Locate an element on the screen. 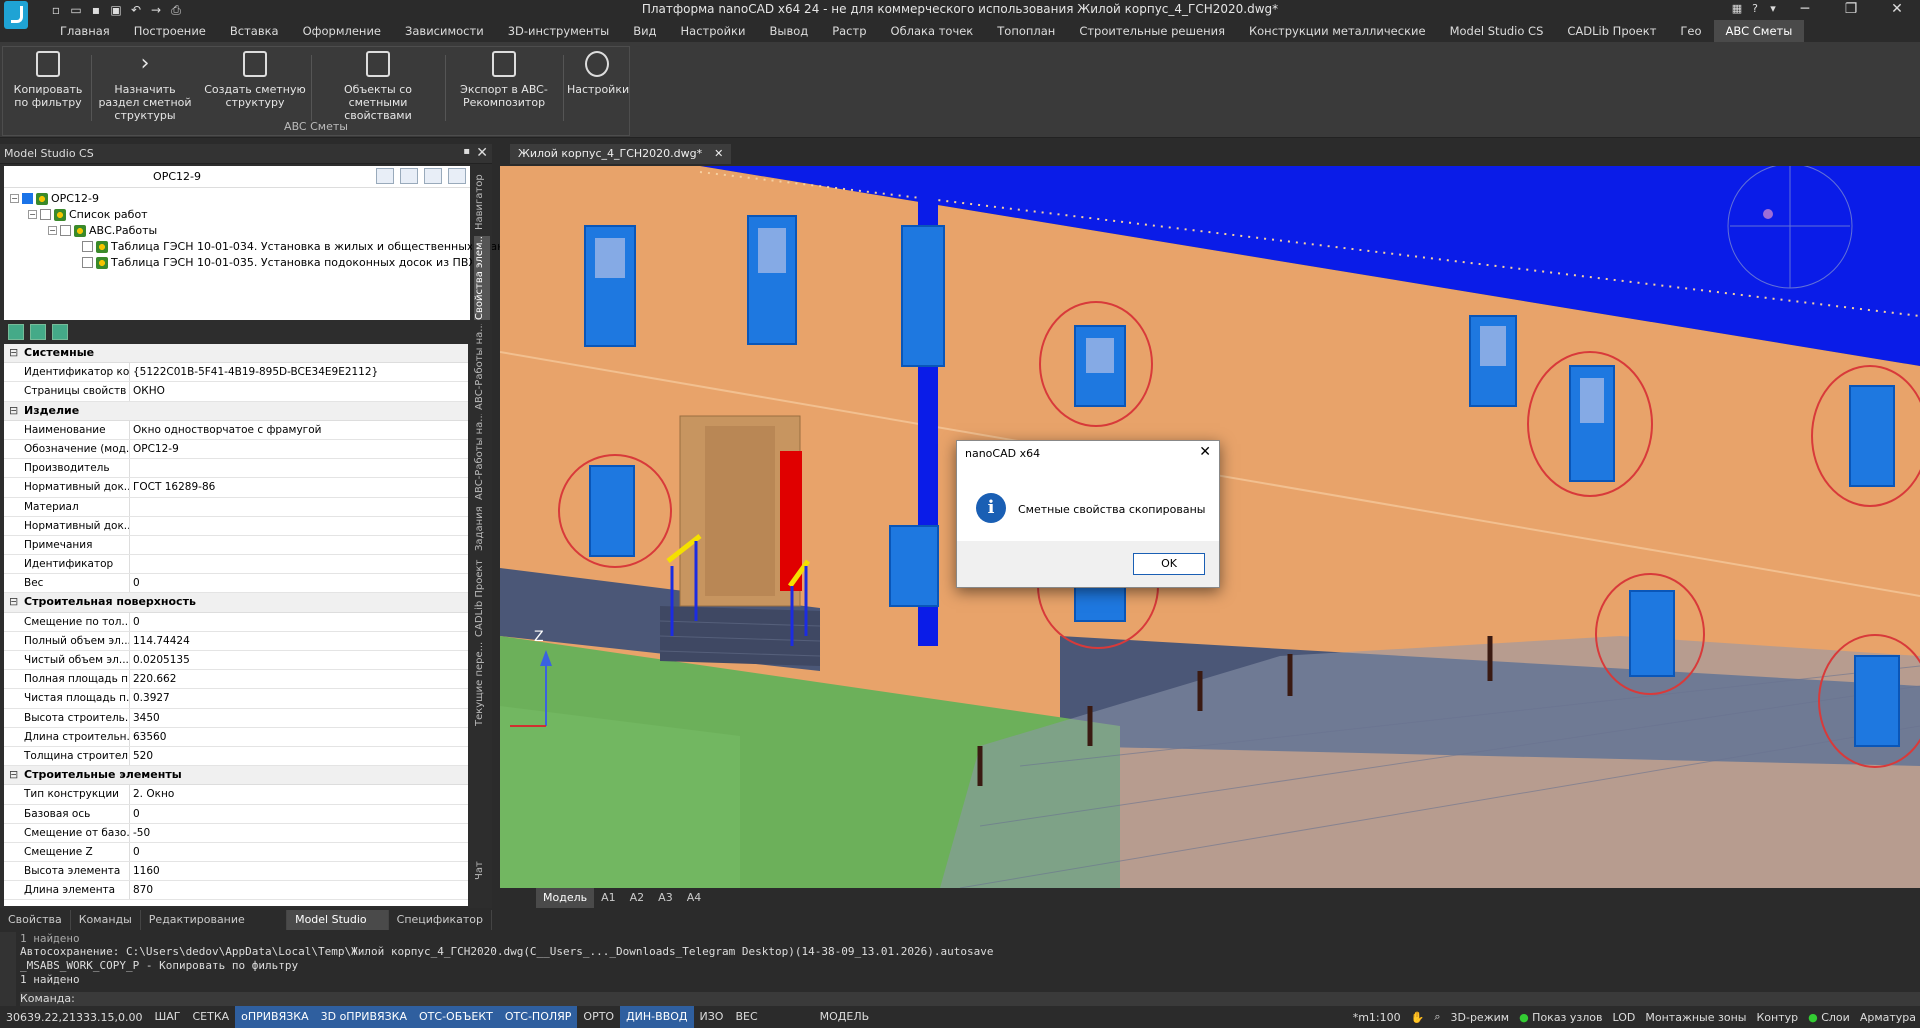 This screenshot has width=1920, height=1028. model-space-toggle: МОДЕЛЬ is located at coordinates (845, 1017).